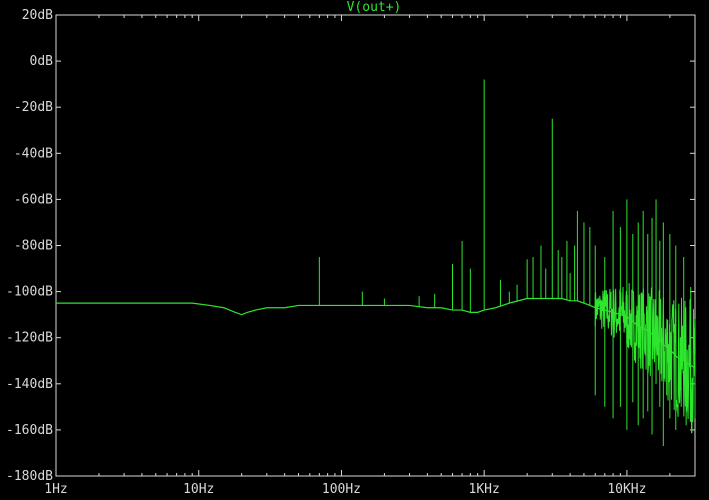 The image size is (709, 500). I want to click on x-tick-label: 10Hz, so click(198, 489).